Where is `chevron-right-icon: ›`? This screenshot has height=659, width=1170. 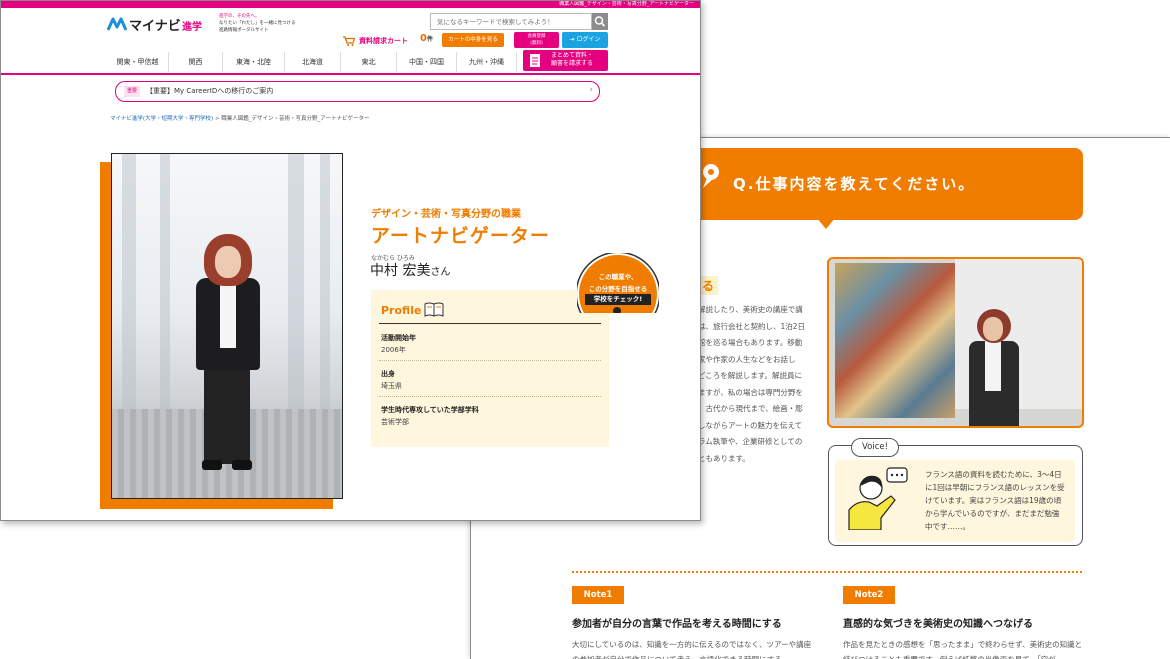 chevron-right-icon: › is located at coordinates (591, 90).